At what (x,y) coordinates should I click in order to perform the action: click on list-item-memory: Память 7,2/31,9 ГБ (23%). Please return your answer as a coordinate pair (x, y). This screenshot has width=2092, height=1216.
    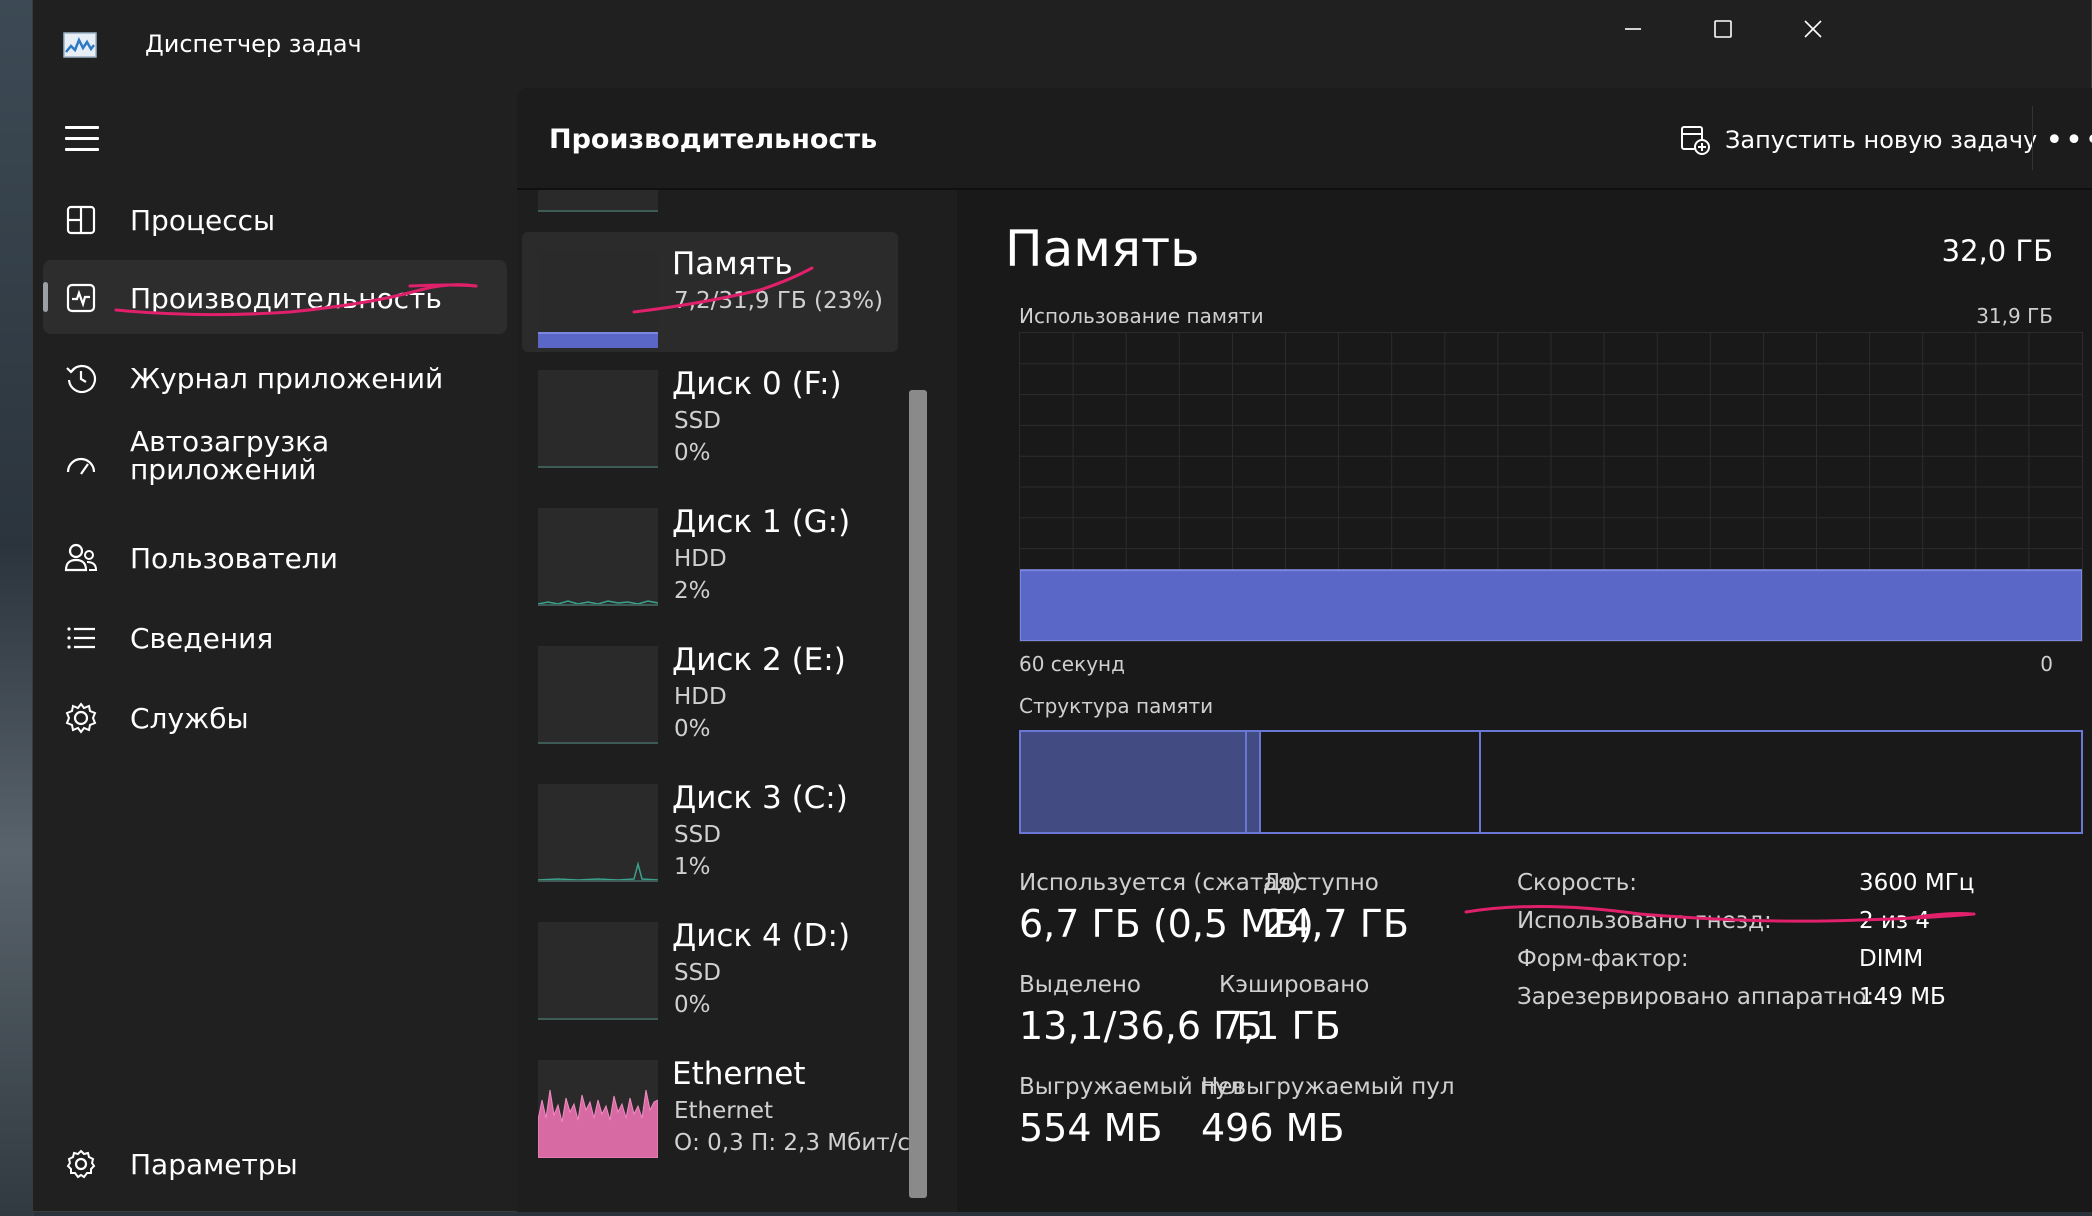
    Looking at the image, I should click on (710, 292).